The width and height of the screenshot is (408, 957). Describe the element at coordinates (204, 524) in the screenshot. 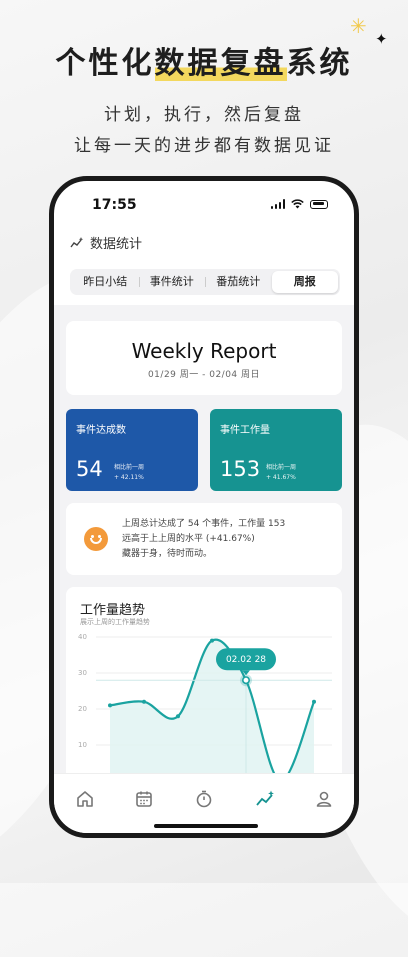

I see `summary-line: 上周总计达成了 54 个事件，工作量 153` at that location.